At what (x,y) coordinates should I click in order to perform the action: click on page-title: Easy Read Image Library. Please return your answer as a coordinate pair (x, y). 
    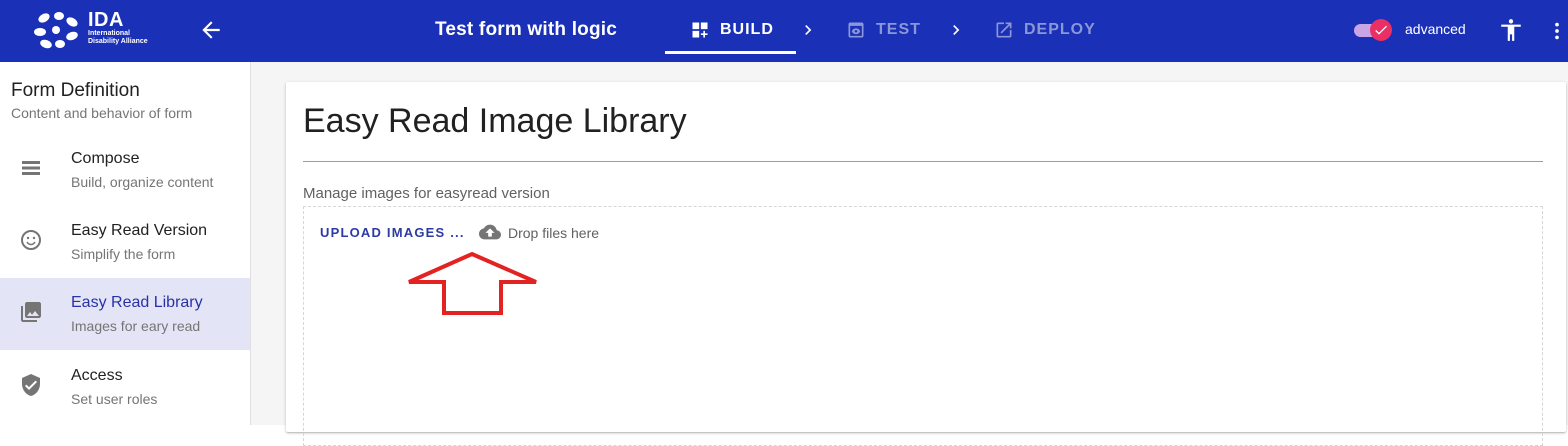
    Looking at the image, I should click on (495, 121).